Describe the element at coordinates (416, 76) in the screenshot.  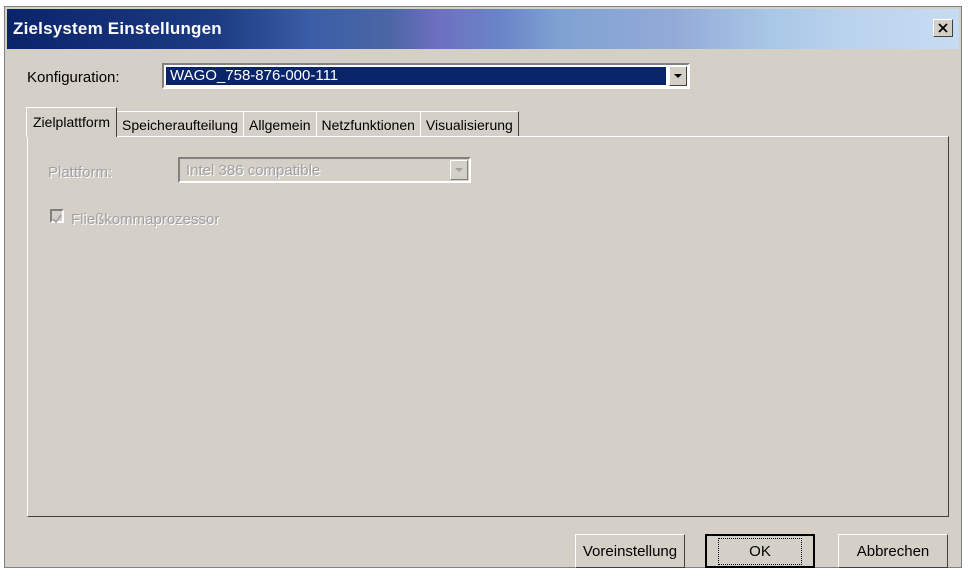
I see `konfiguration-value: WAGO_758-876-000-111` at that location.